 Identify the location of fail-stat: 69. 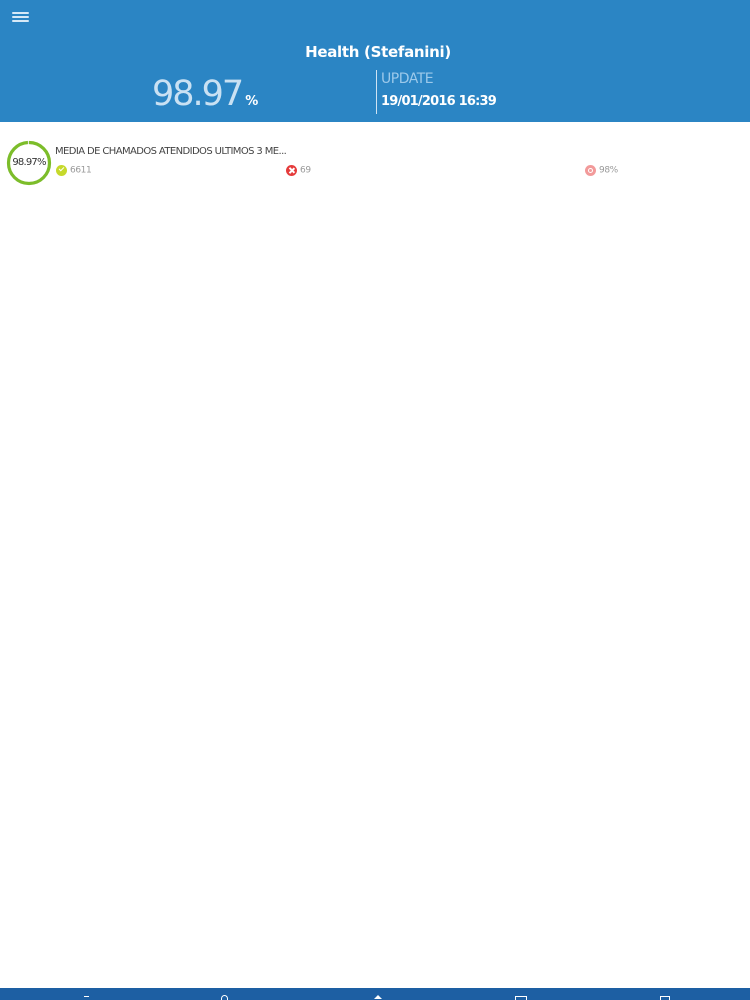
(298, 172).